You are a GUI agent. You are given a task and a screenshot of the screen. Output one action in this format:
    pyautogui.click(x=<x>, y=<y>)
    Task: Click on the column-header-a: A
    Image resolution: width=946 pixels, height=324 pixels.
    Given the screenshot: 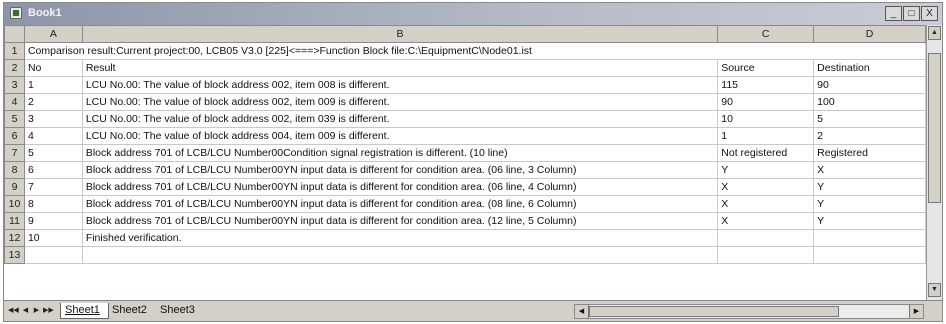 What is the action you would take?
    pyautogui.click(x=53, y=34)
    